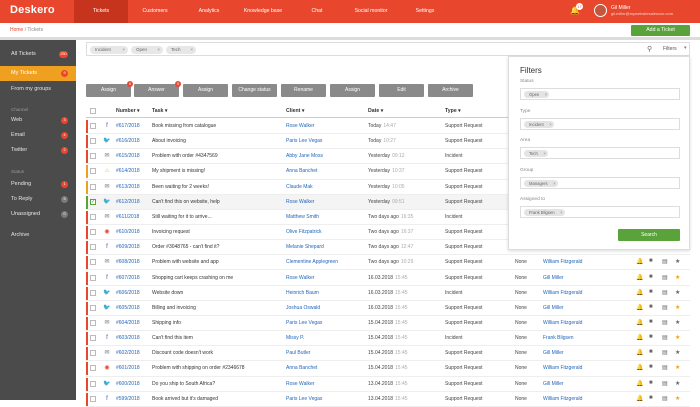 The width and height of the screenshot is (700, 407). Describe the element at coordinates (263, 11) in the screenshot. I see `nav-item-knowledge-base: Knowledge base` at that location.